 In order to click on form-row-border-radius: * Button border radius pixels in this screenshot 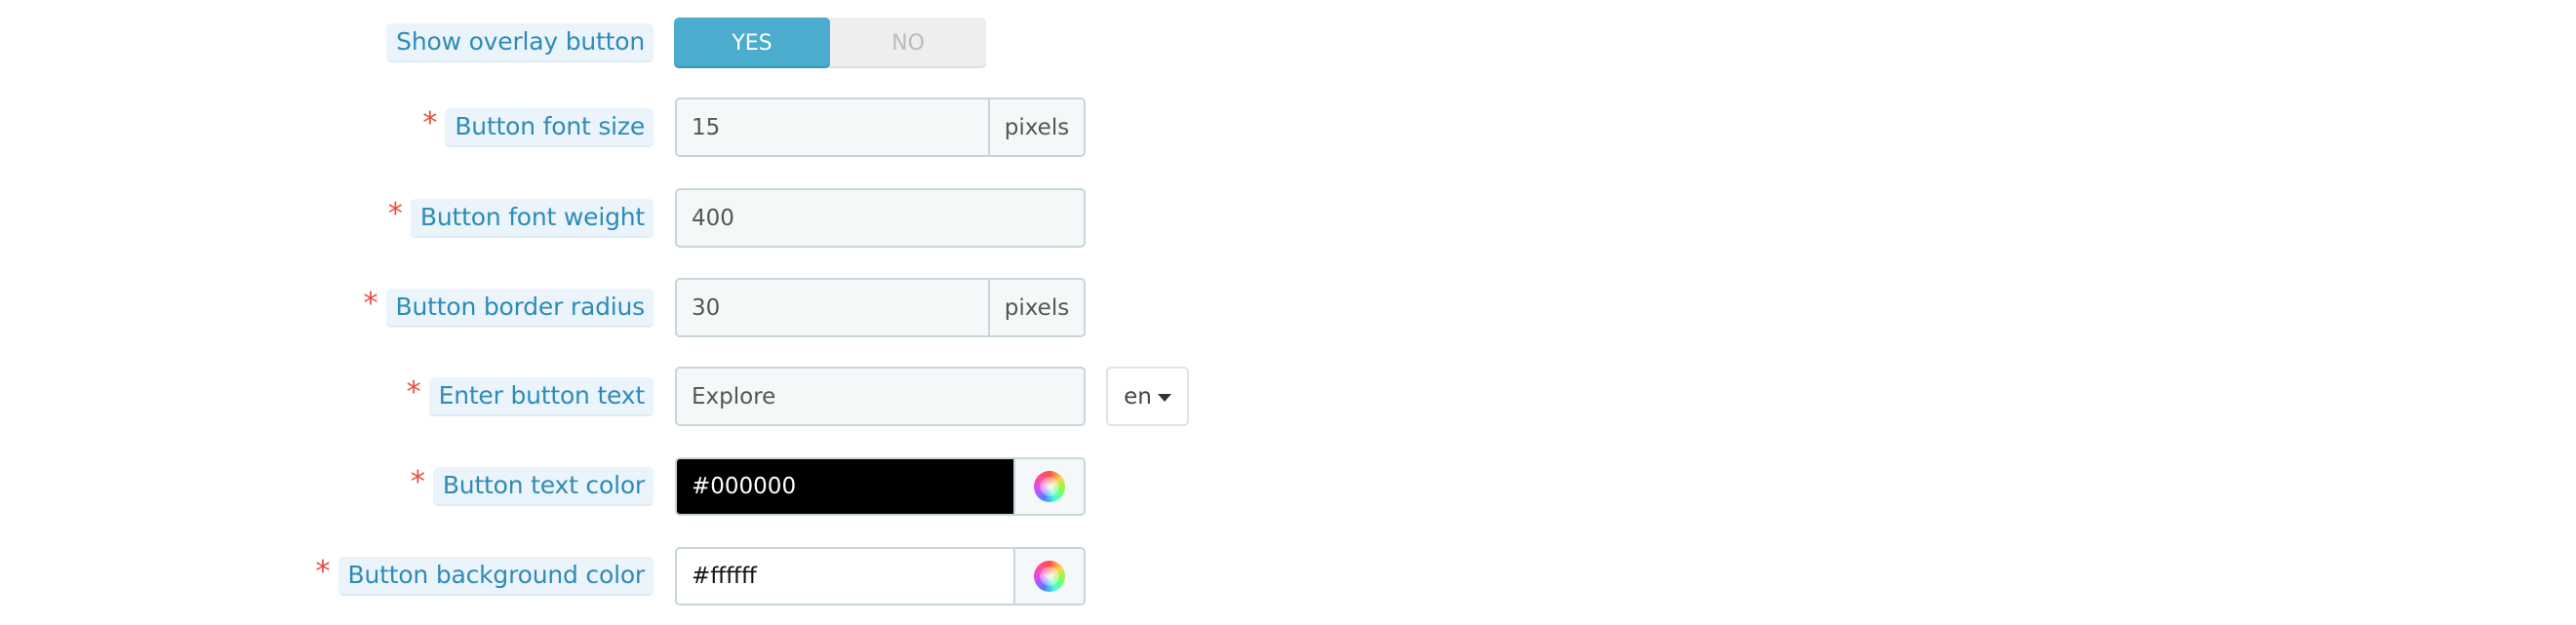, I will do `click(634, 307)`.